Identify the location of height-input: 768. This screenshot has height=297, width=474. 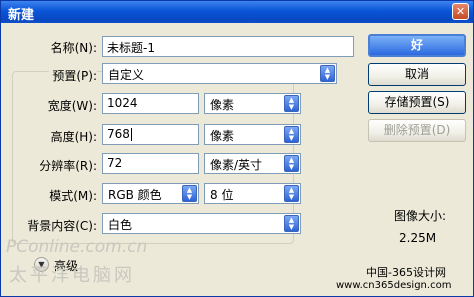
(150, 134).